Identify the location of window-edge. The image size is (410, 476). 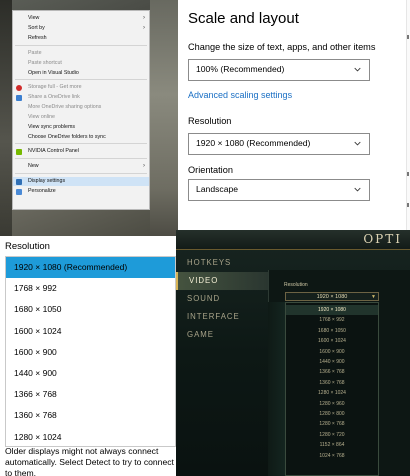
(408, 118).